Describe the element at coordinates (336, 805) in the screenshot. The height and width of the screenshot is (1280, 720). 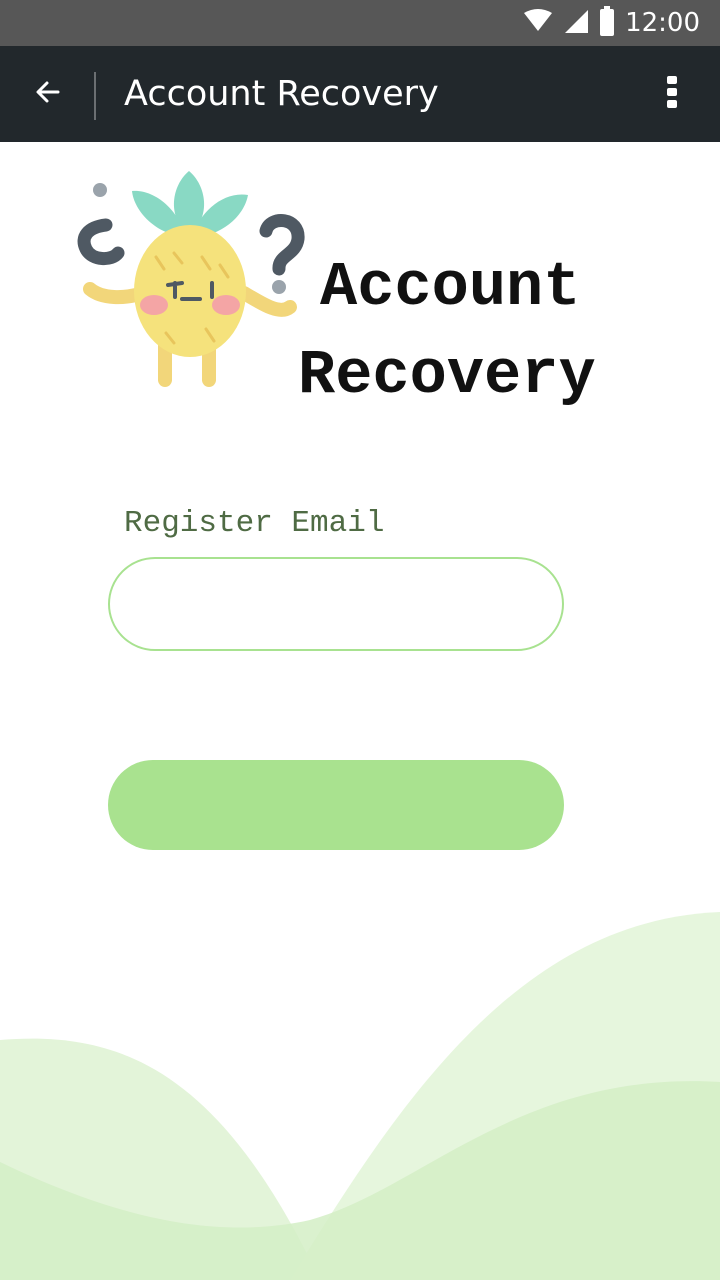
I see `submit-button` at that location.